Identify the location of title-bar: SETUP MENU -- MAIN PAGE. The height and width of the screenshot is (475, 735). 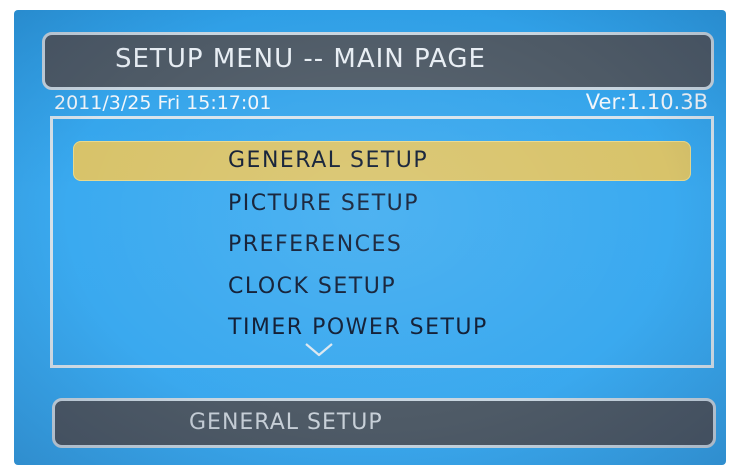
(378, 61).